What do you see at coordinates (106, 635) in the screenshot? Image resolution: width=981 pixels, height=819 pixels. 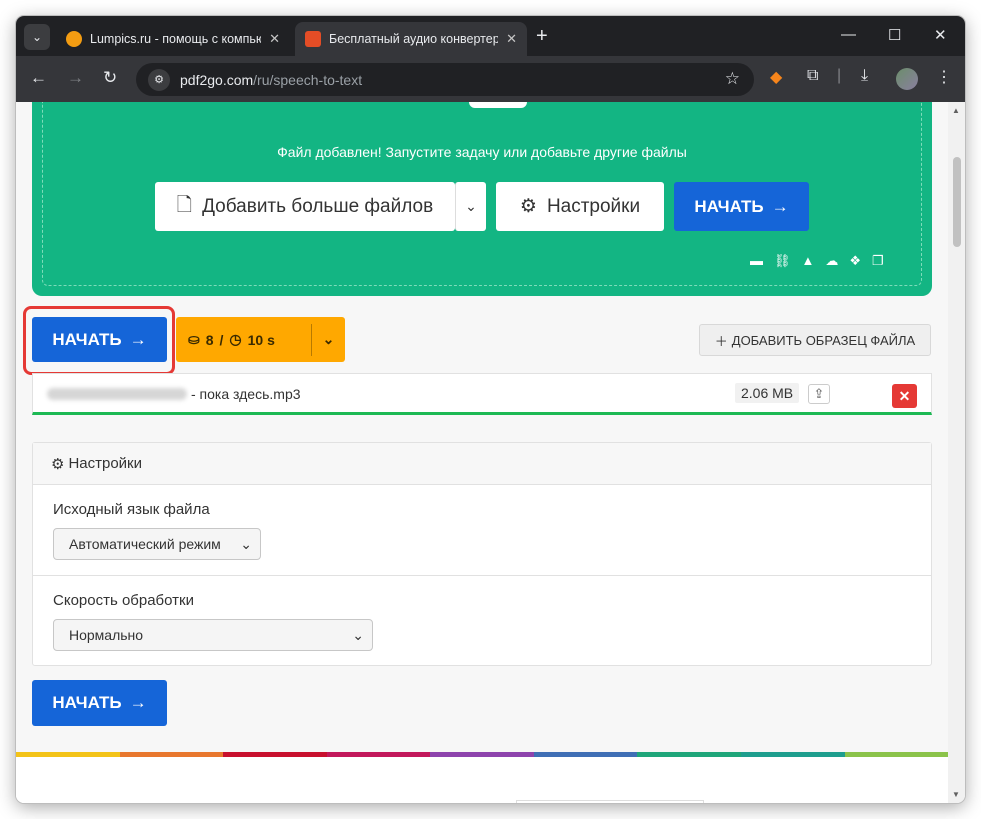 I see `speed-select-value: Нормально` at bounding box center [106, 635].